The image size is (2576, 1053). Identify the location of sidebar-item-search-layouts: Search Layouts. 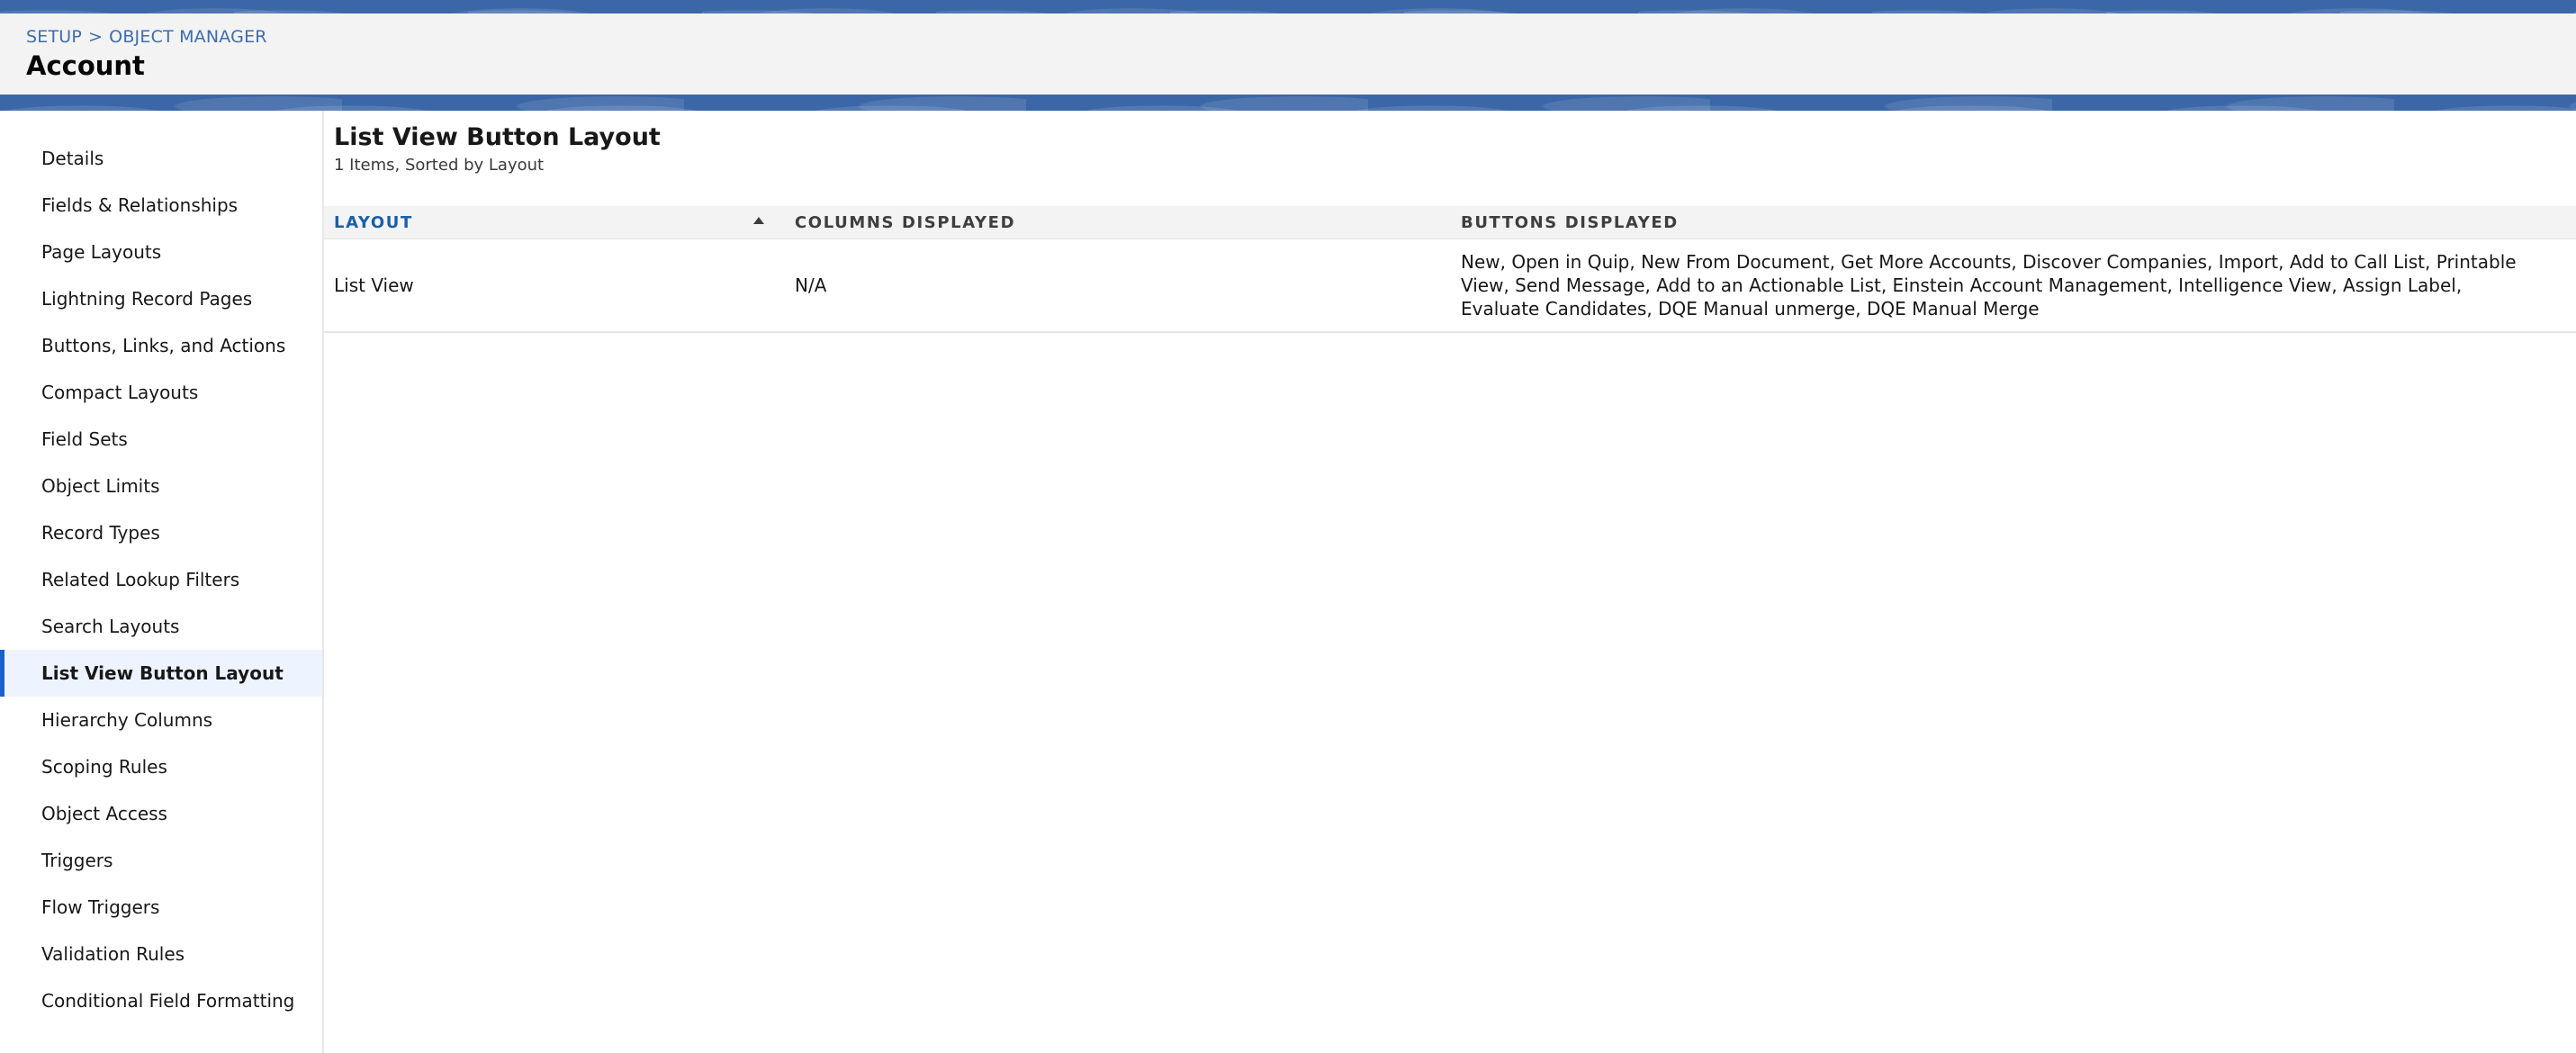
(161, 626).